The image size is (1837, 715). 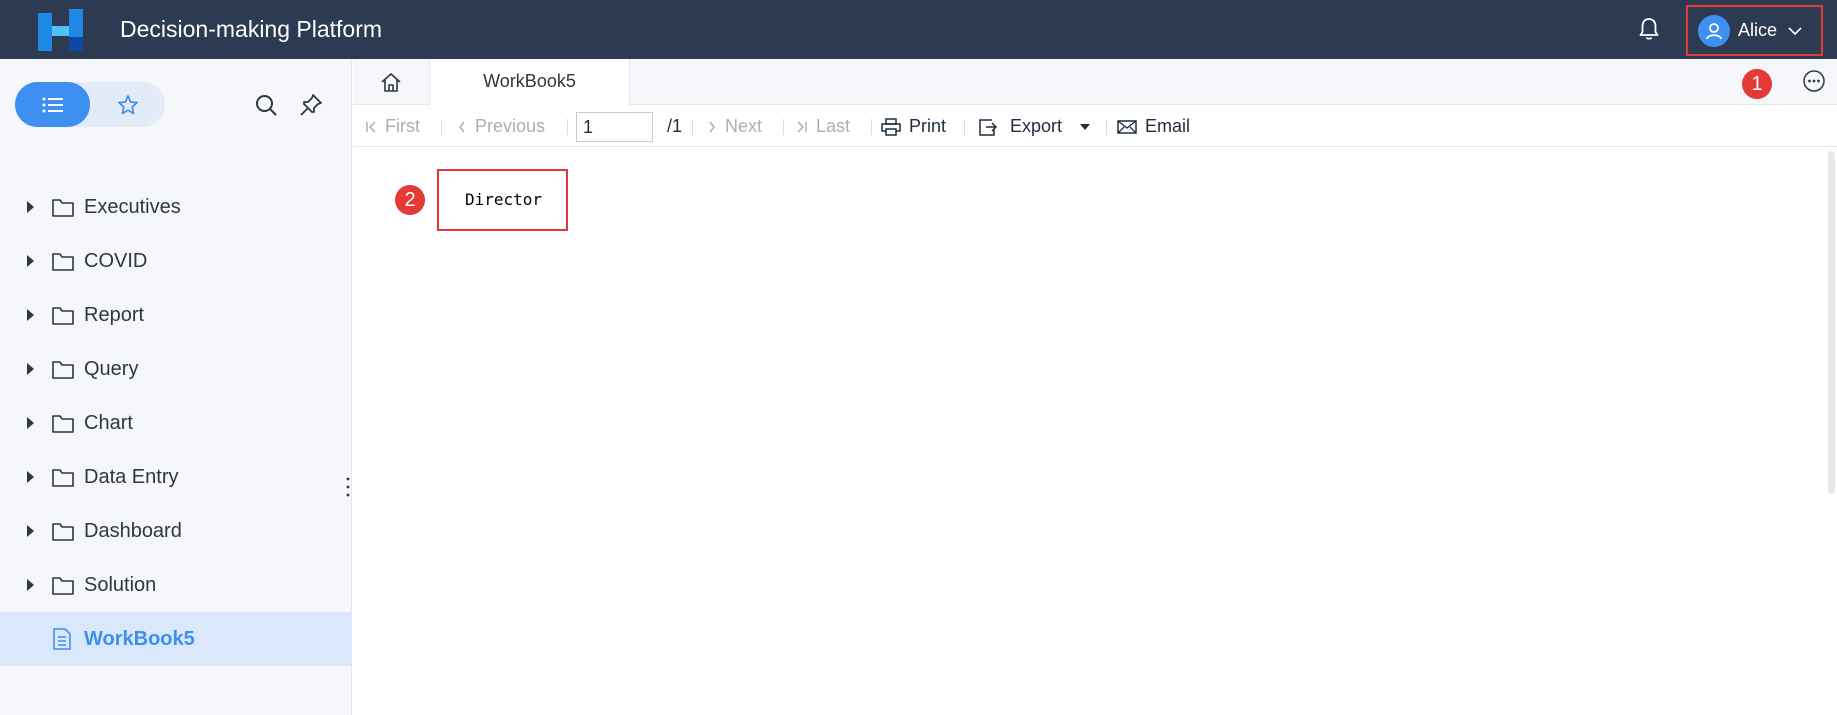 What do you see at coordinates (139, 639) in the screenshot?
I see `tree-item-label: WorkBook5` at bounding box center [139, 639].